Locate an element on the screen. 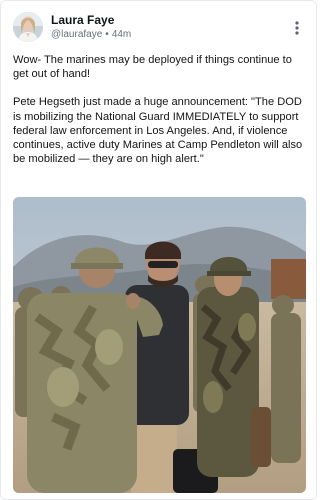  more-options-button is located at coordinates (297, 28).